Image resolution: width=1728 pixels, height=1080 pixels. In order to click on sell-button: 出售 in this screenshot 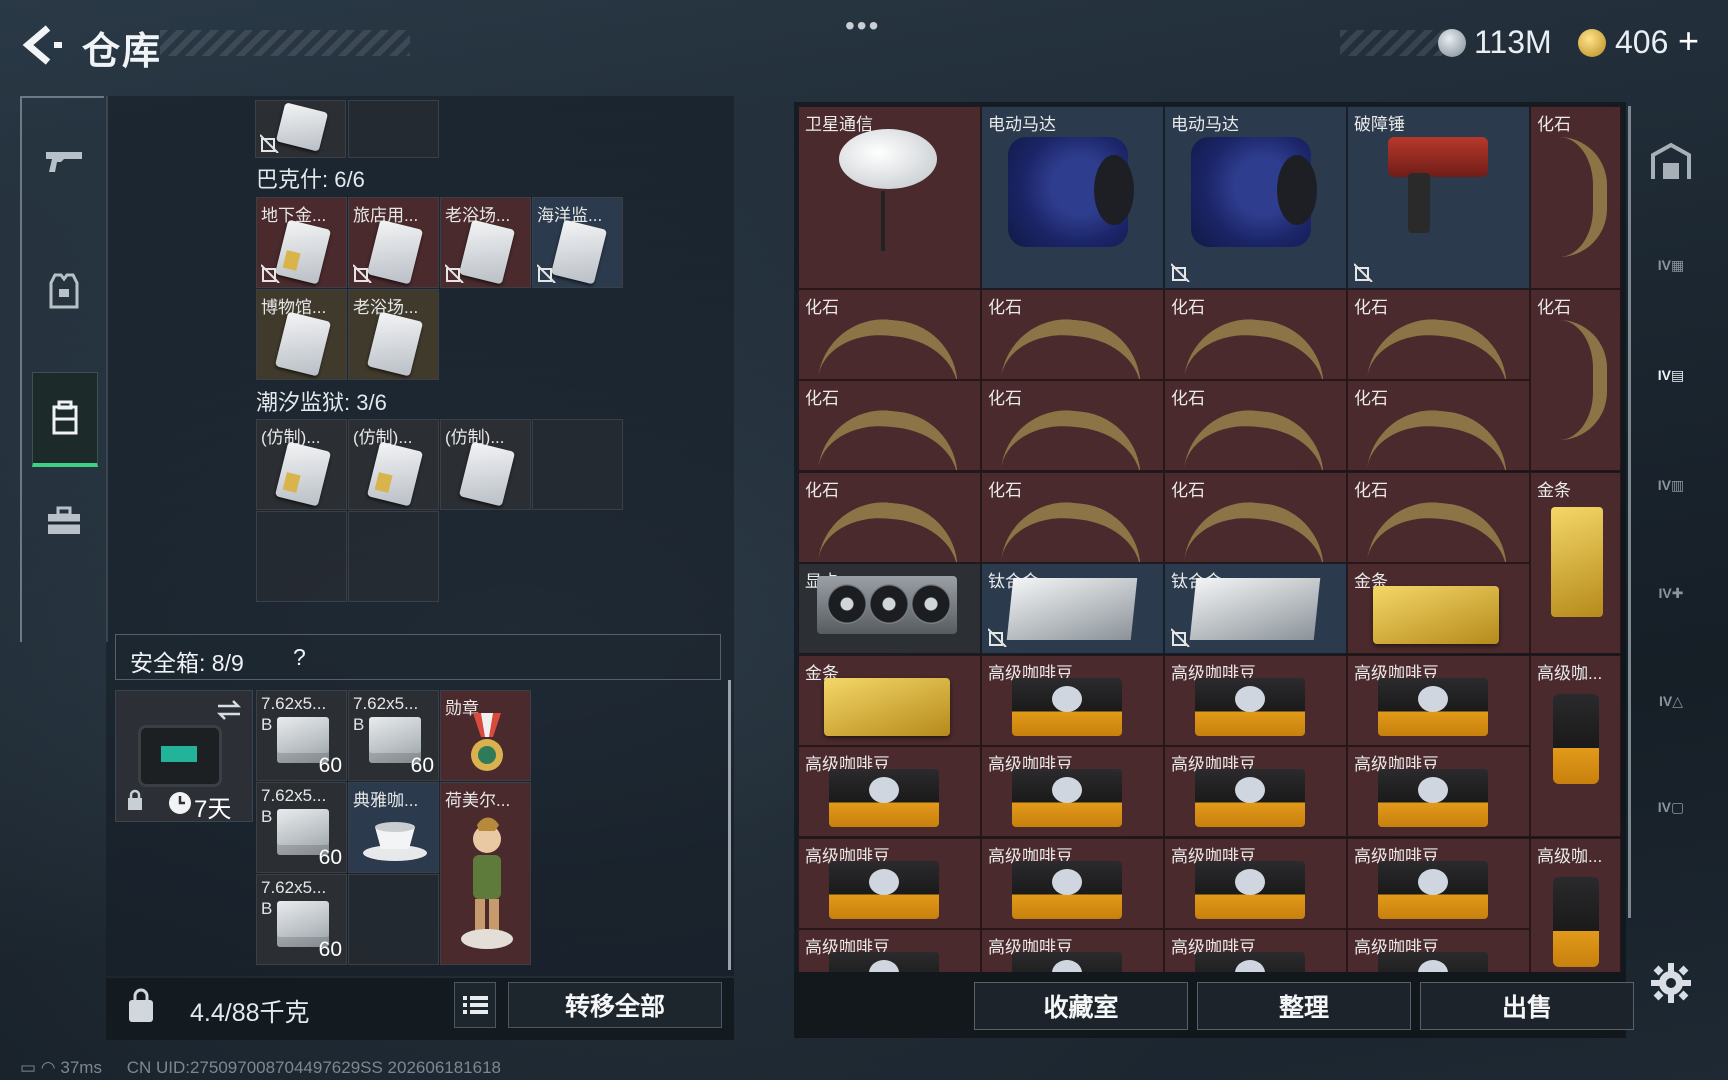, I will do `click(1527, 1006)`.